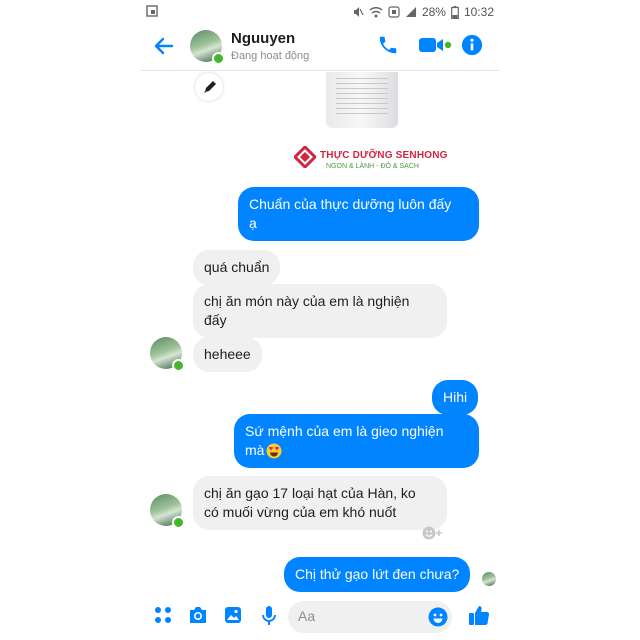 The image size is (640, 640). I want to click on message-bubble-incoming: chị ăn món này của em là nghiện đấy, so click(320, 311).